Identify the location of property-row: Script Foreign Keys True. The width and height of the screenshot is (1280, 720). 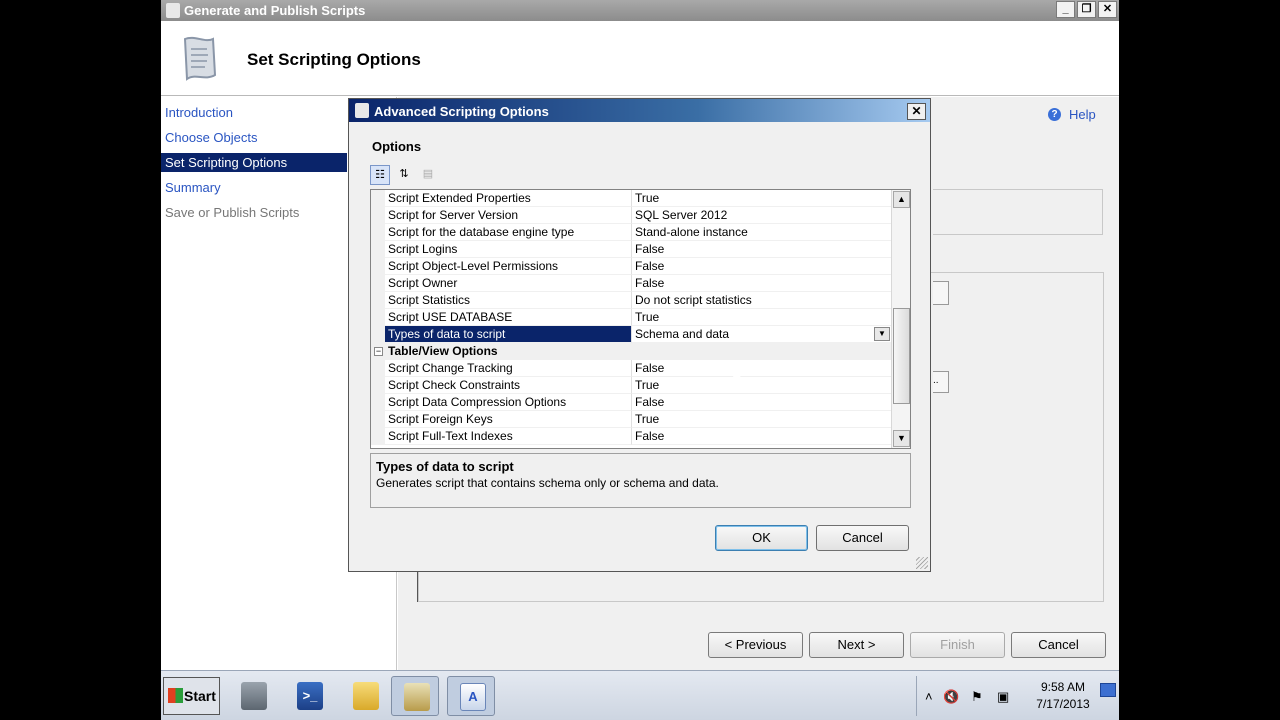
(631, 419).